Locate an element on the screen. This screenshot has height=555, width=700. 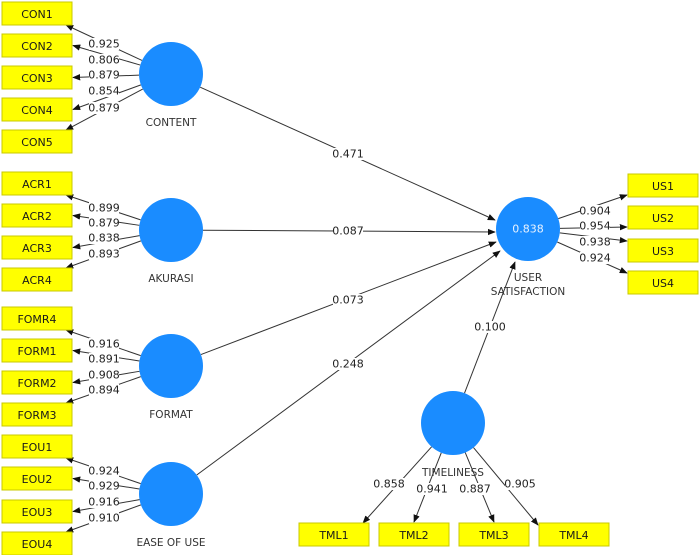
indicator-con1: CON1 is located at coordinates (37, 13).